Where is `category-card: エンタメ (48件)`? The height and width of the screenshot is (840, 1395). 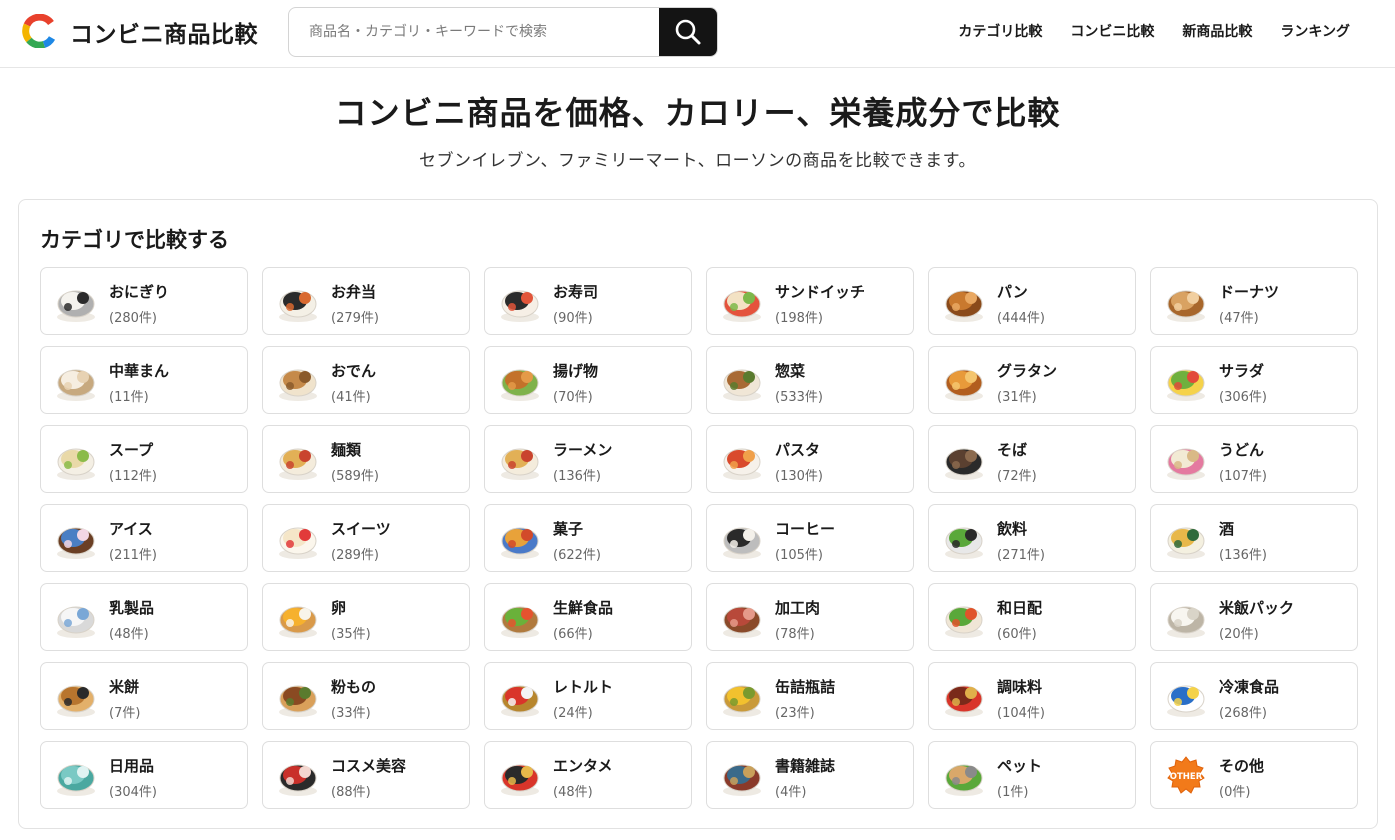 category-card: エンタメ (48件) is located at coordinates (588, 775).